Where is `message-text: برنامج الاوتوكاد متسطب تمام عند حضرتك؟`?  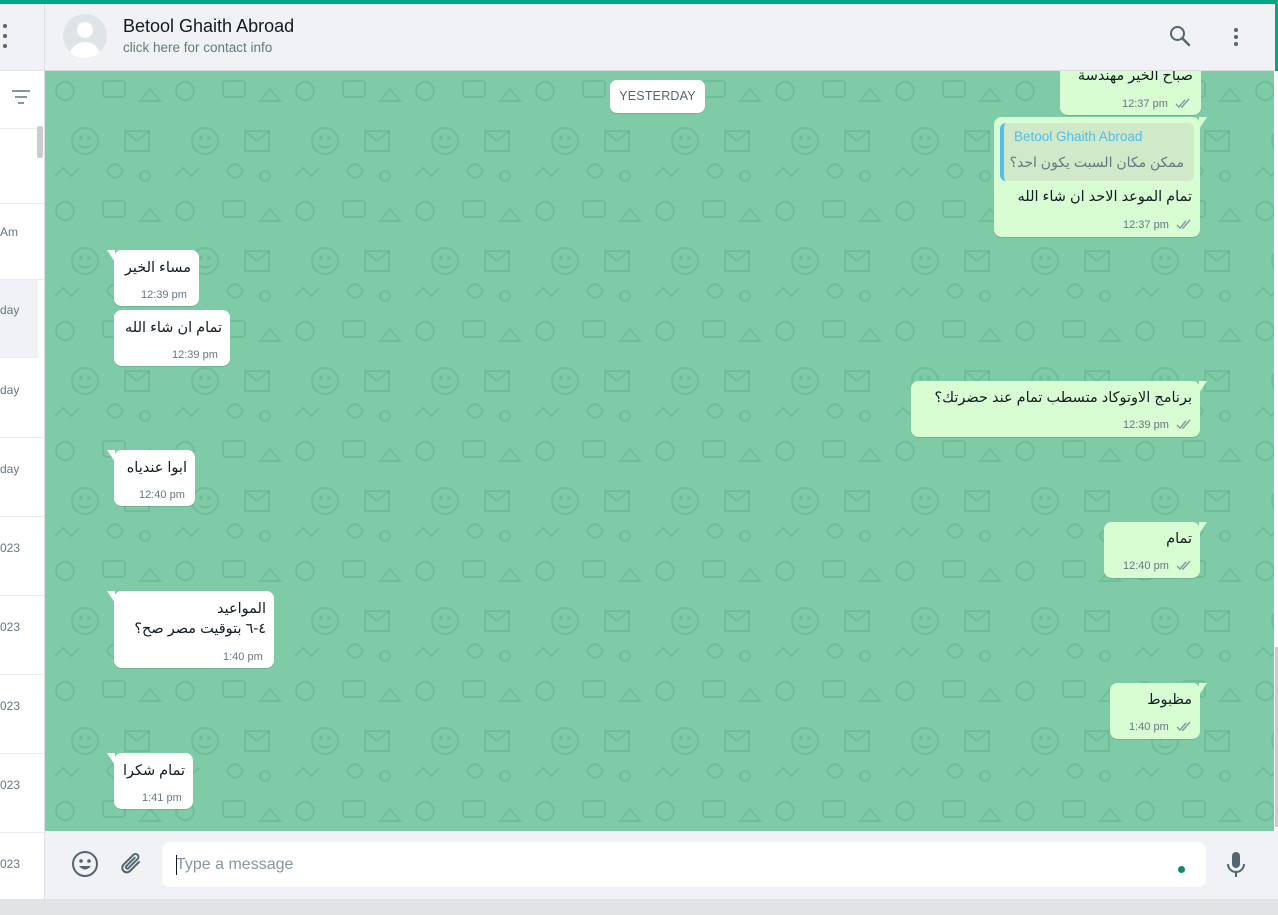 message-text: برنامج الاوتوكاد متسطب تمام عند حضرتك؟ is located at coordinates (1063, 398).